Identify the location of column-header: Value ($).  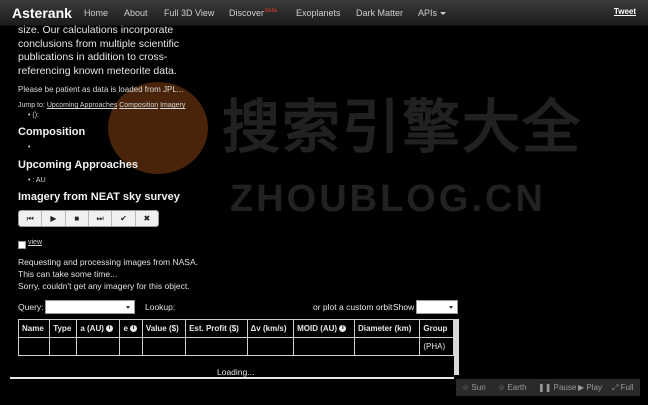
(164, 328).